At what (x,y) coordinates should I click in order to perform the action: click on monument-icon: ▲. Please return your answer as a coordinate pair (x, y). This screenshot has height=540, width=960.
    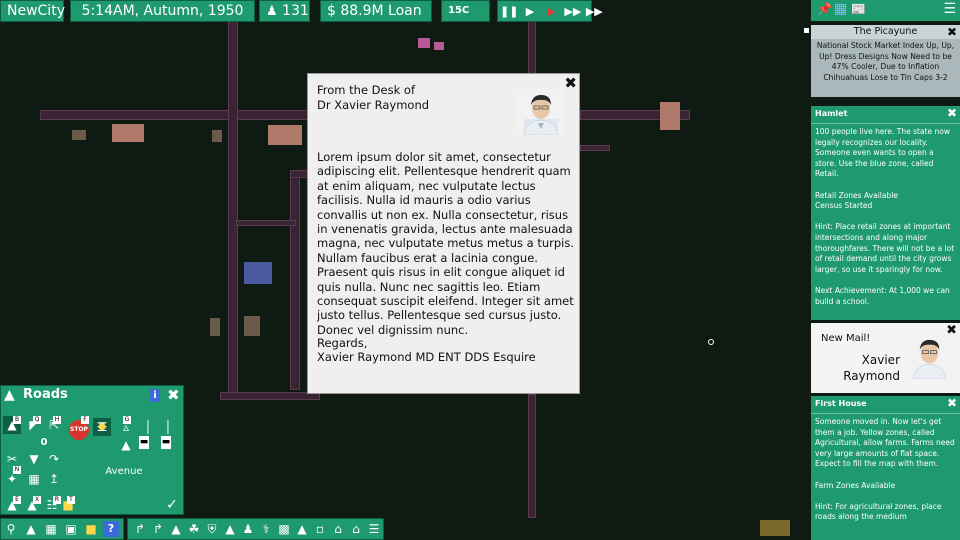
    Looking at the image, I should click on (230, 529).